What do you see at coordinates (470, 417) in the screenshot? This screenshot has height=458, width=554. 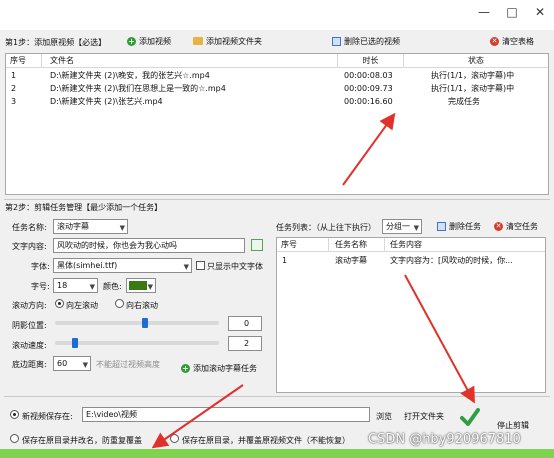 I see `check-icon` at bounding box center [470, 417].